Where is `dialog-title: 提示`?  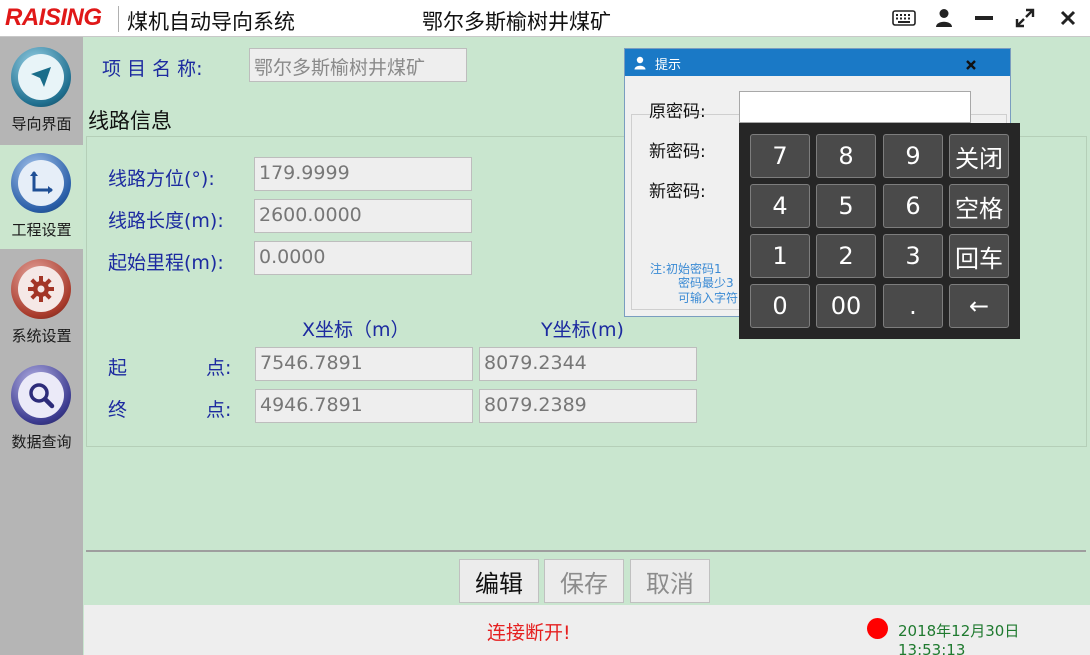
dialog-title: 提示 is located at coordinates (668, 65).